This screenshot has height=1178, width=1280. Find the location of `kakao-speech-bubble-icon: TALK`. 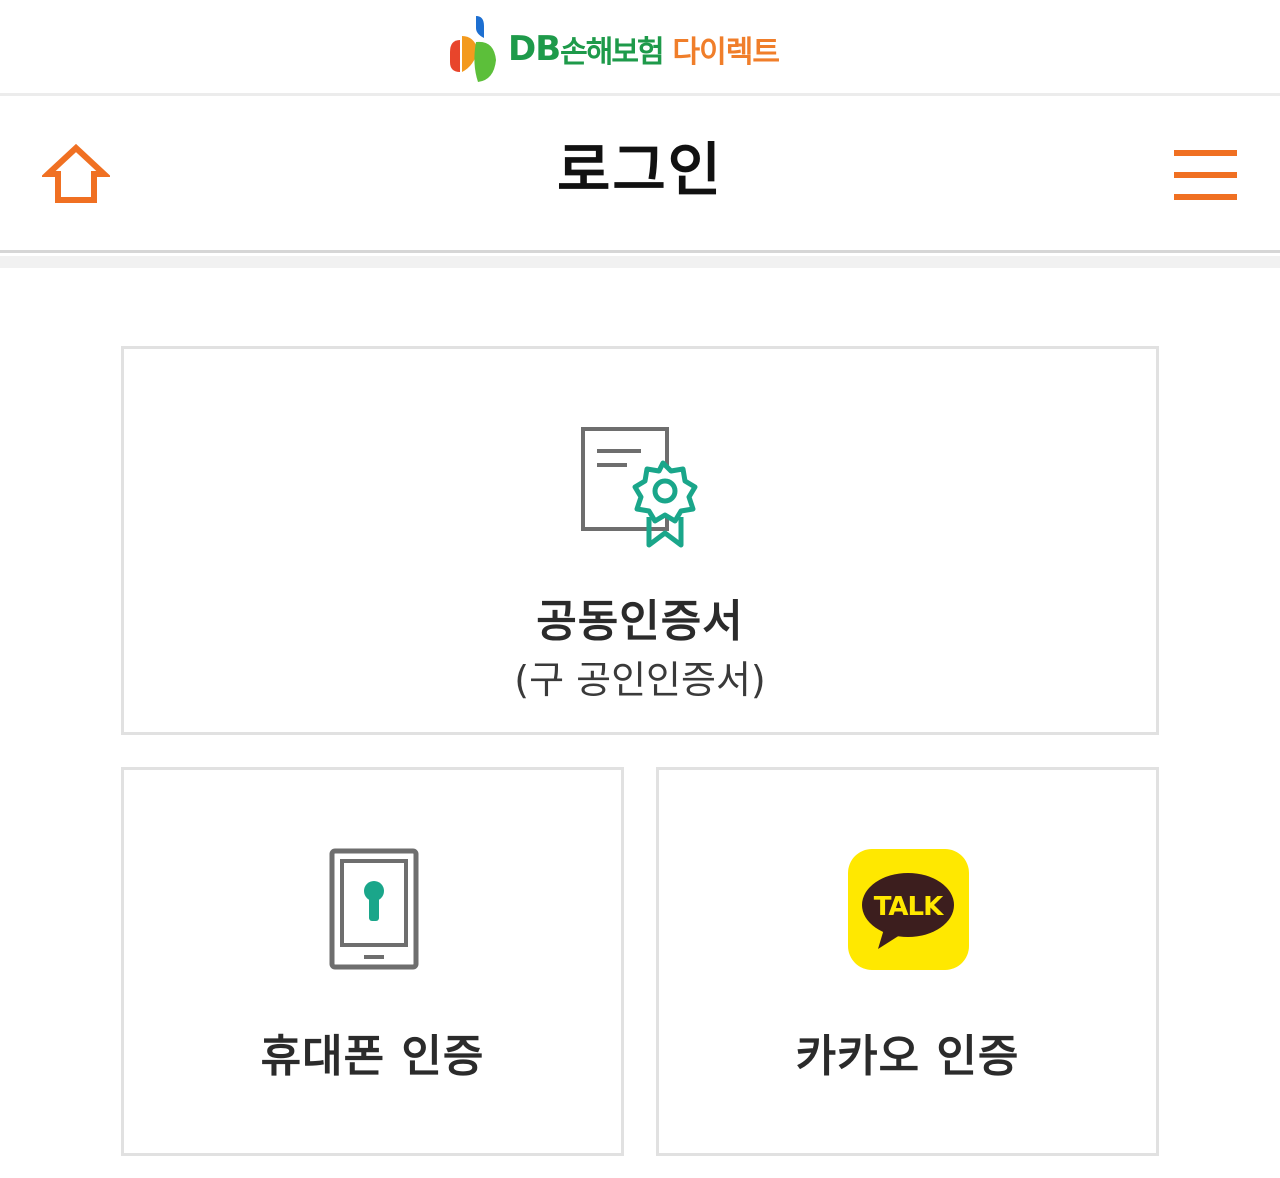

kakao-speech-bubble-icon: TALK is located at coordinates (908, 911).